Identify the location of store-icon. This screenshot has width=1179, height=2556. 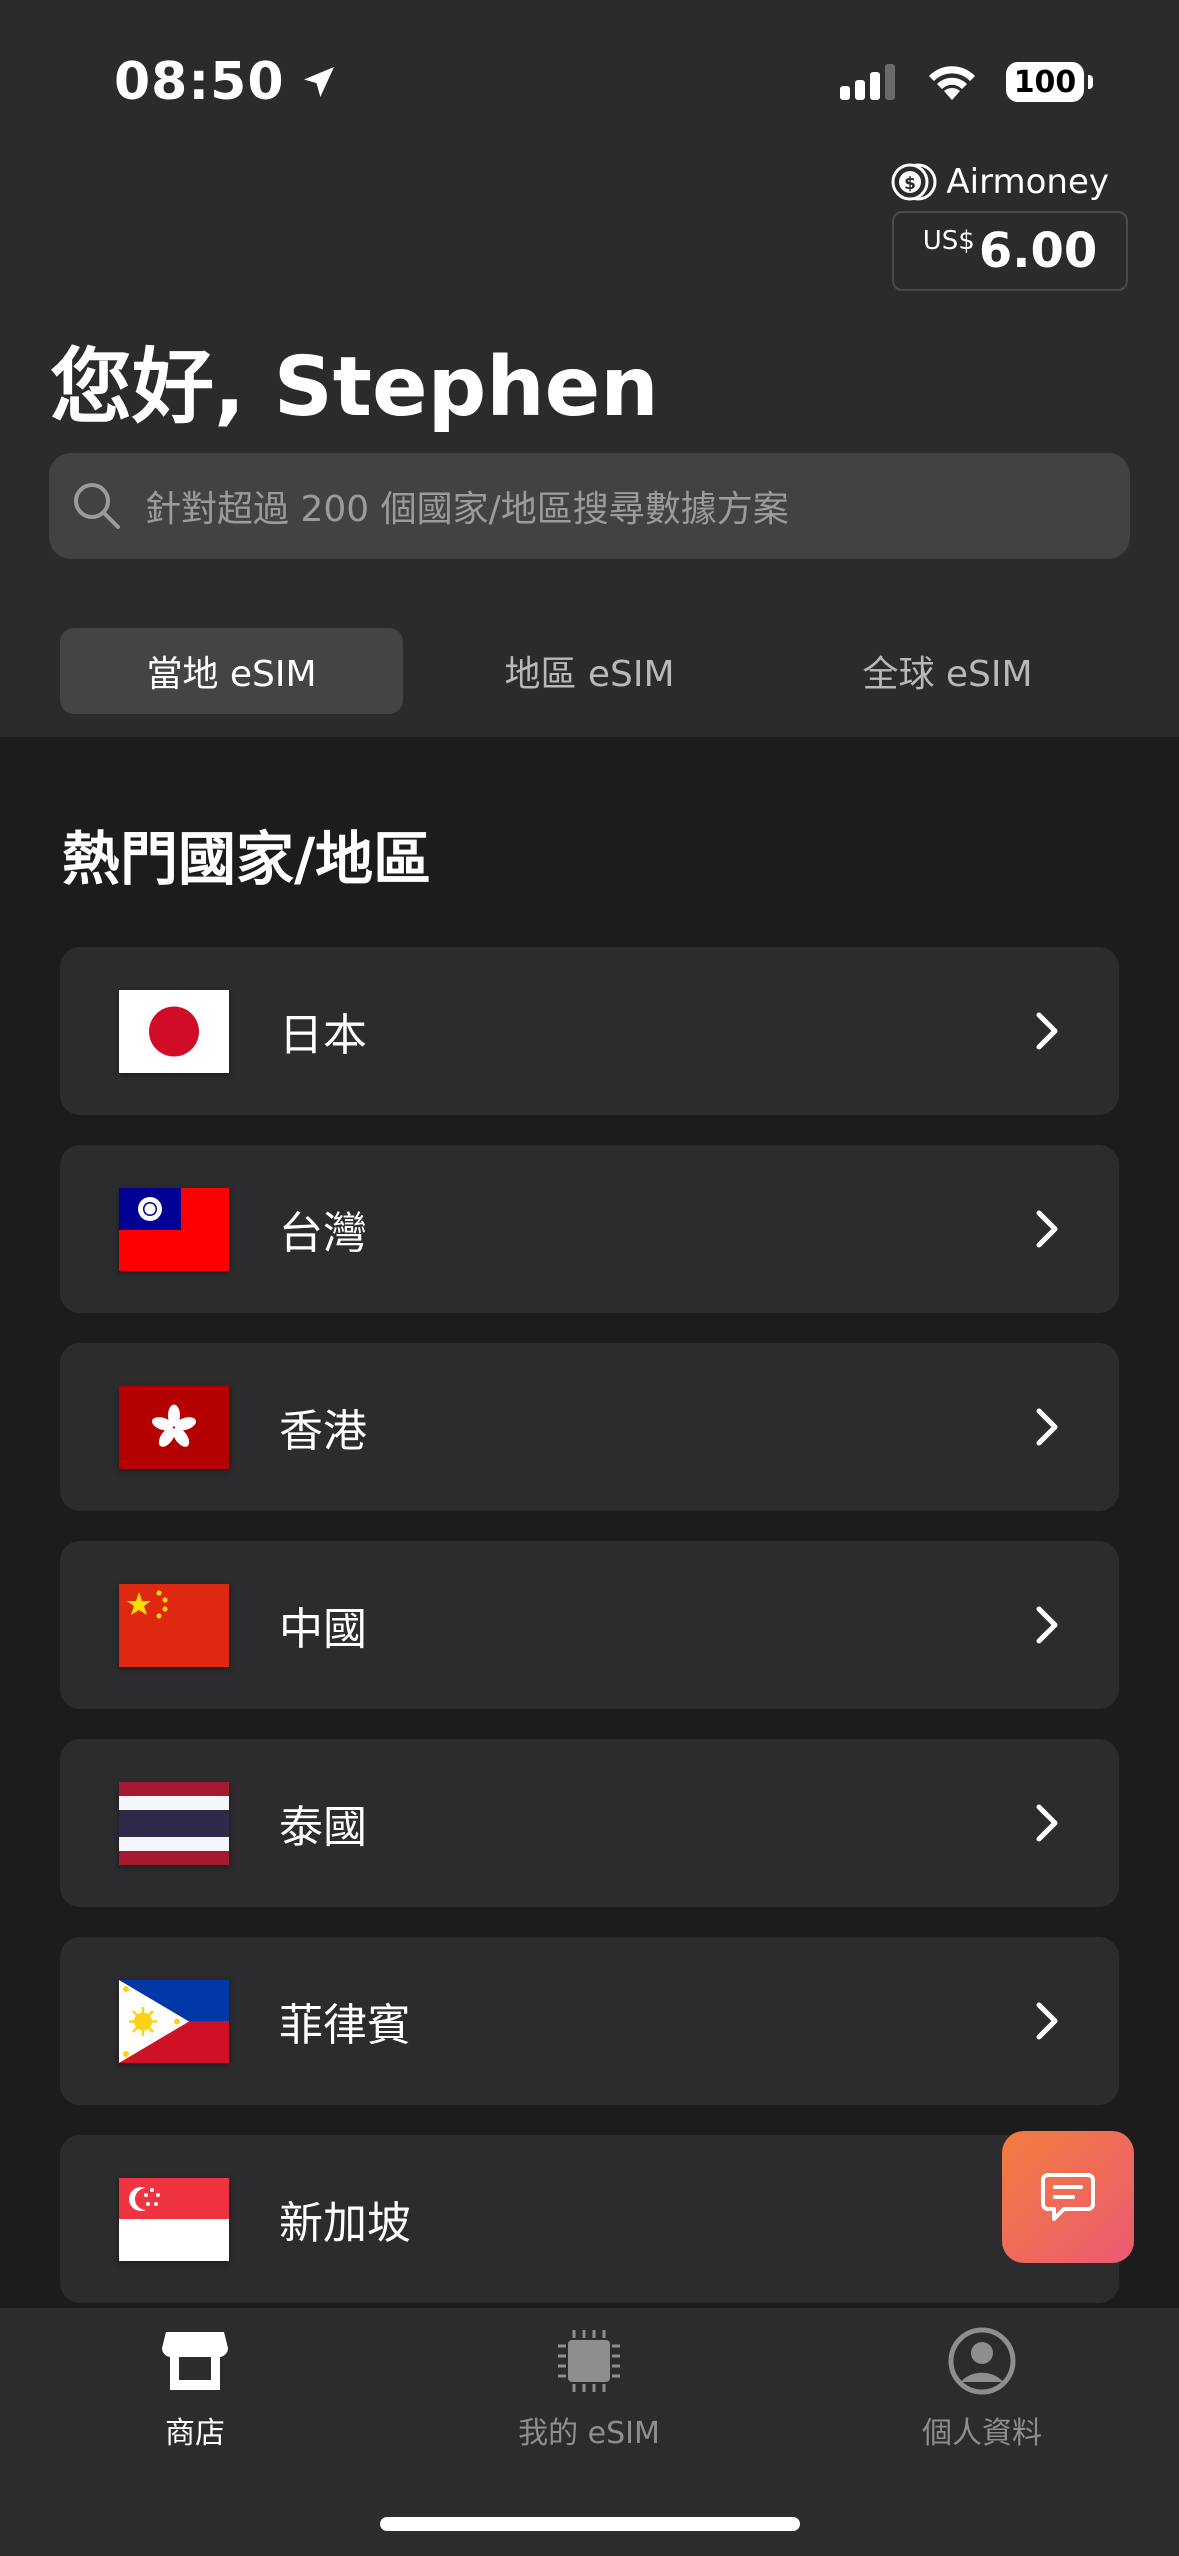
(195, 2361).